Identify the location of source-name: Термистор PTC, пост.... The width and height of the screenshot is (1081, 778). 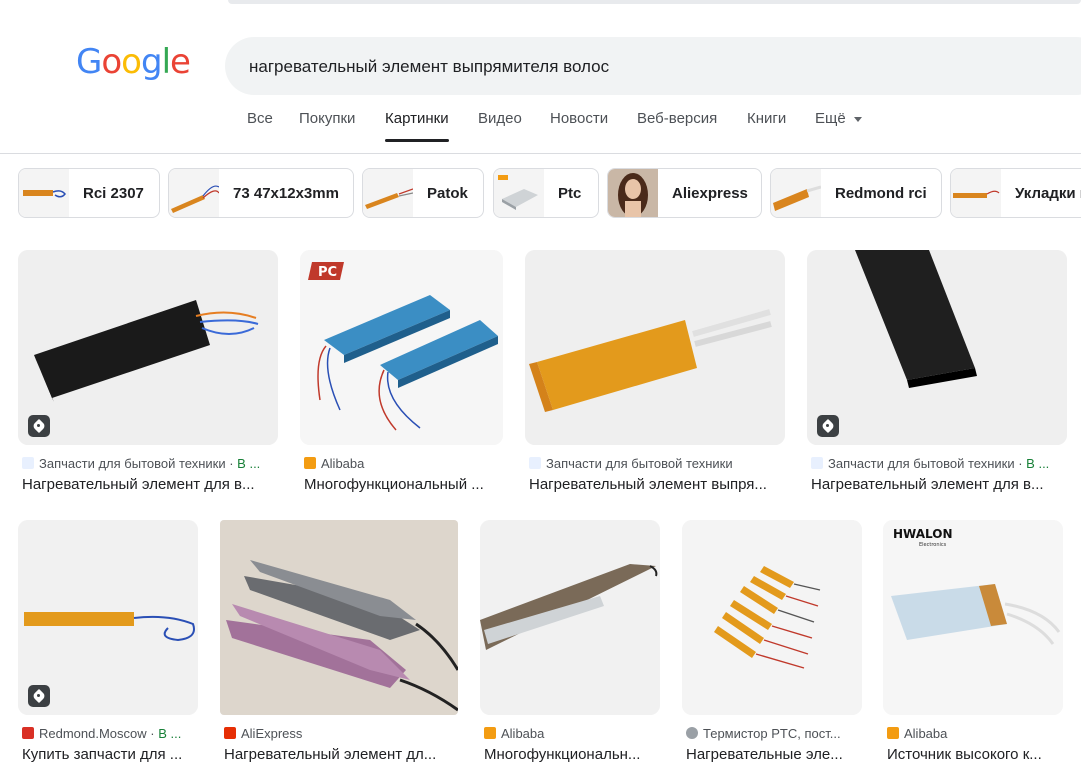
(772, 733).